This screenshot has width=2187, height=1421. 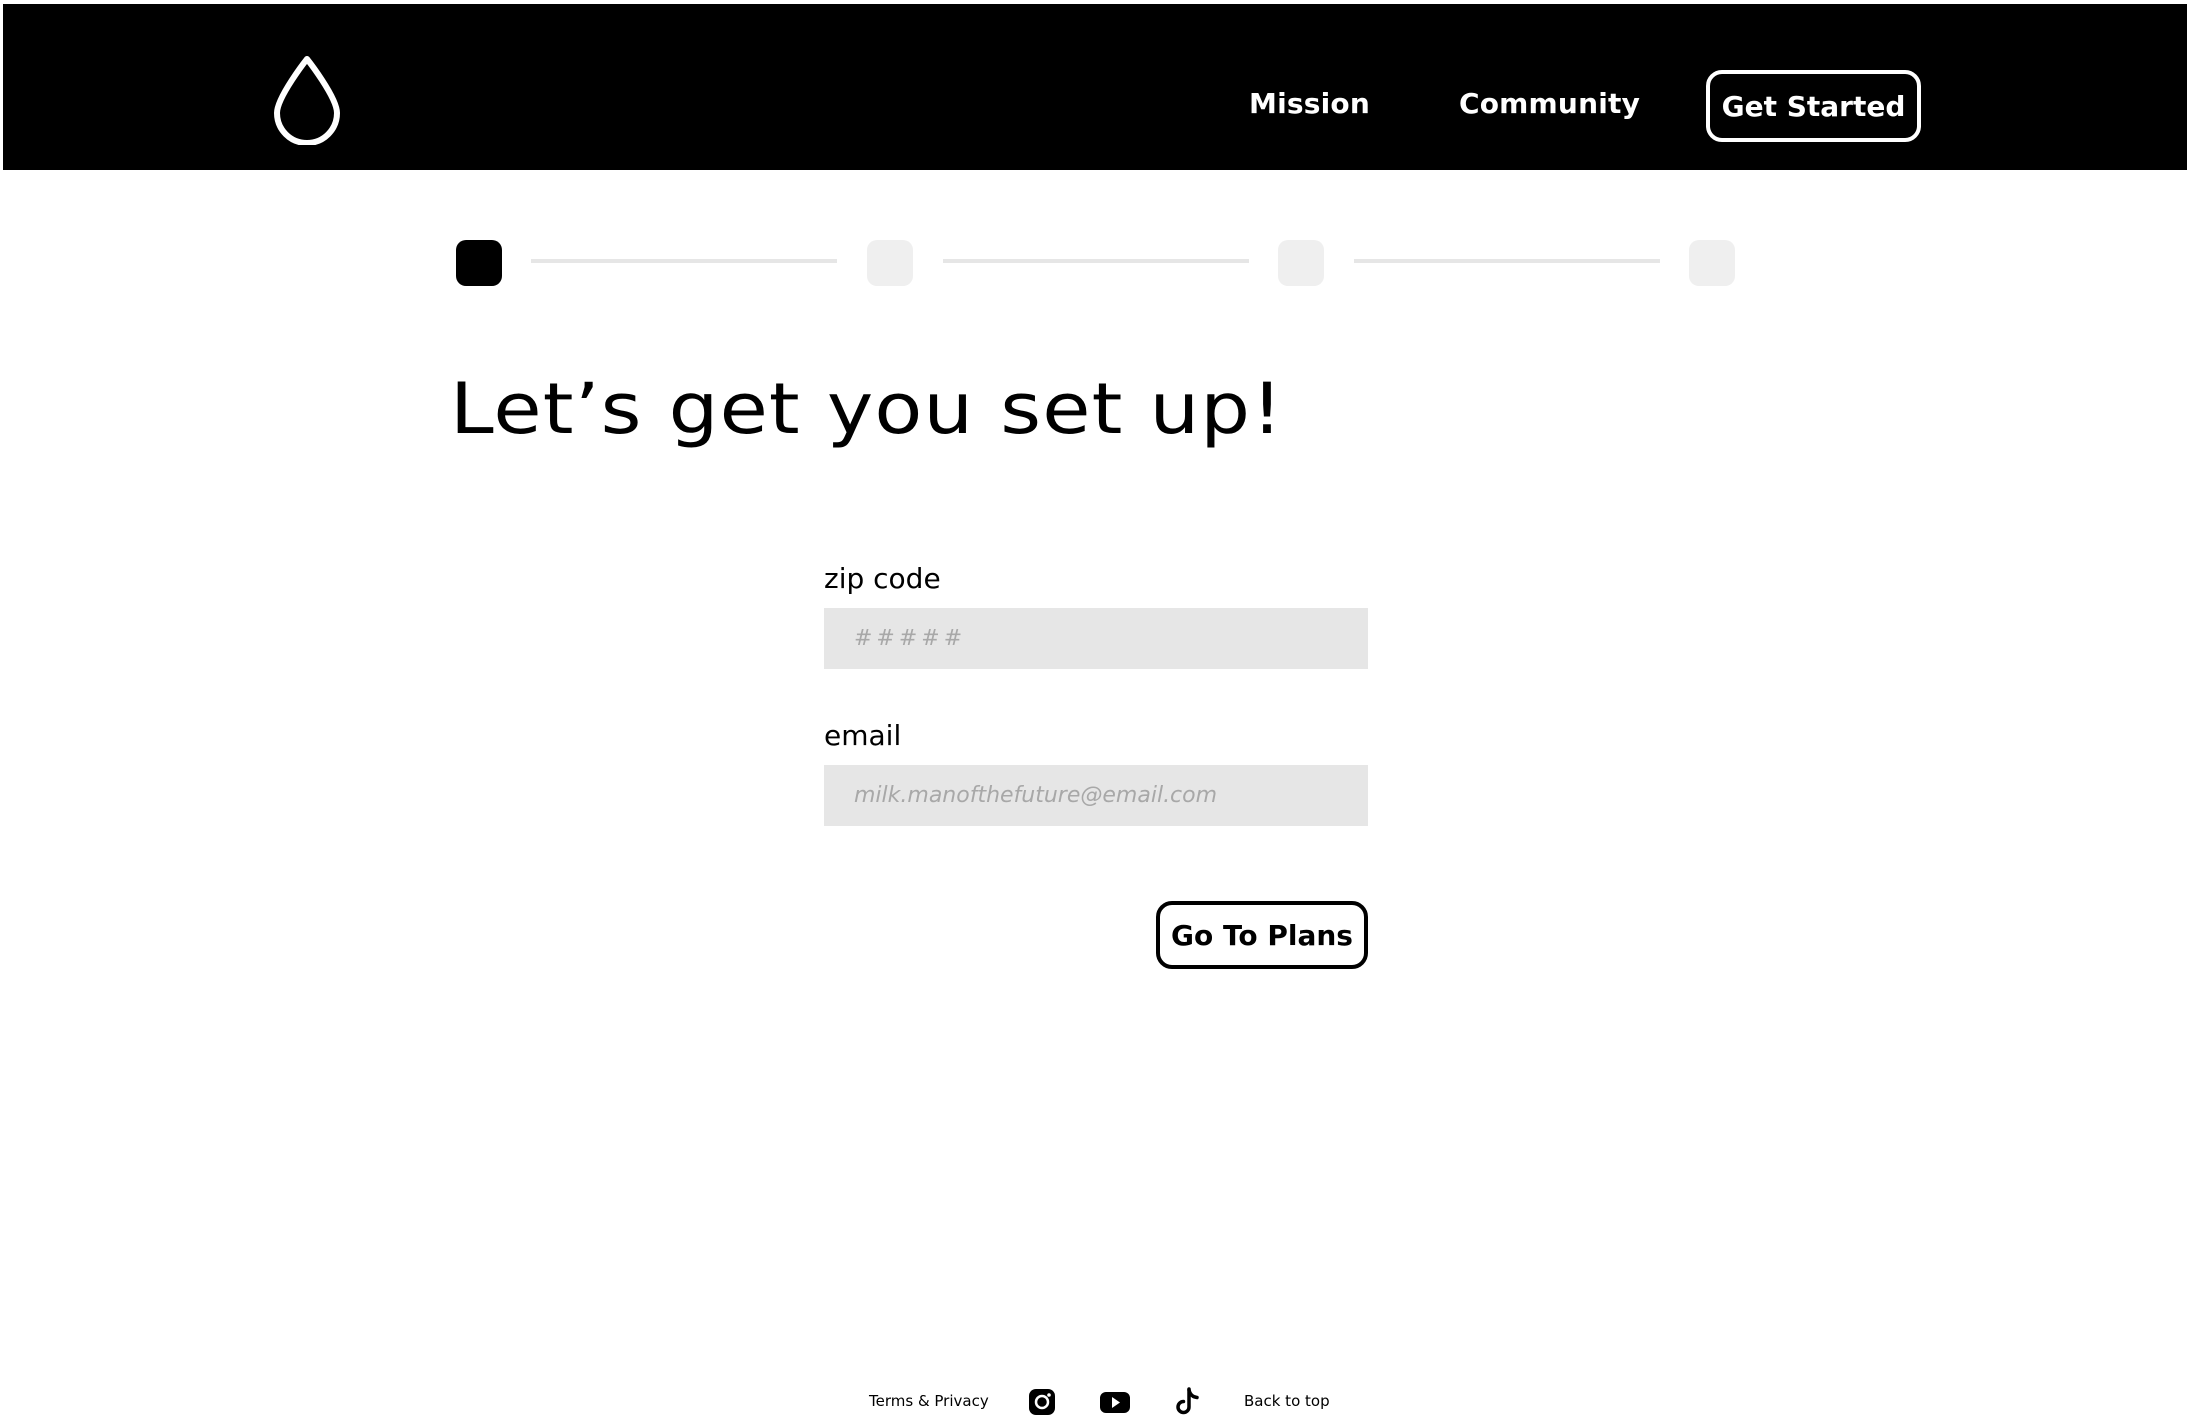 What do you see at coordinates (479, 263) in the screenshot?
I see `step-1-indicator` at bounding box center [479, 263].